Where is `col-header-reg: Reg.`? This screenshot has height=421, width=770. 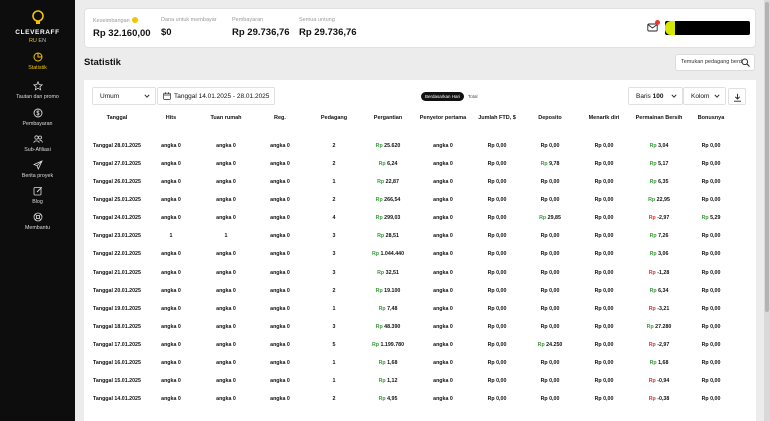
col-header-reg: Reg. is located at coordinates (280, 118).